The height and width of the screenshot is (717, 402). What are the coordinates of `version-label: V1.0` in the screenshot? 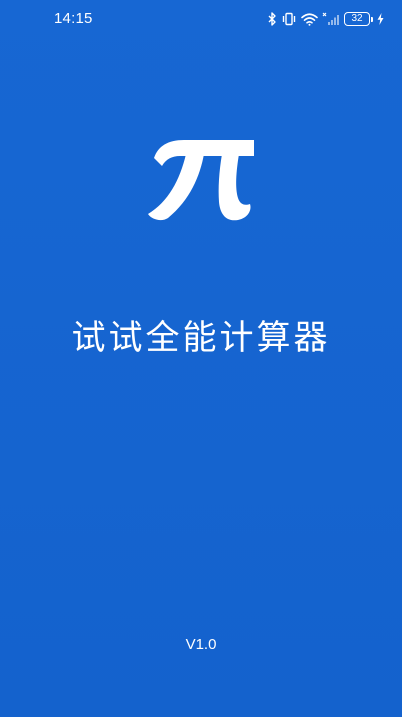 It's located at (201, 644).